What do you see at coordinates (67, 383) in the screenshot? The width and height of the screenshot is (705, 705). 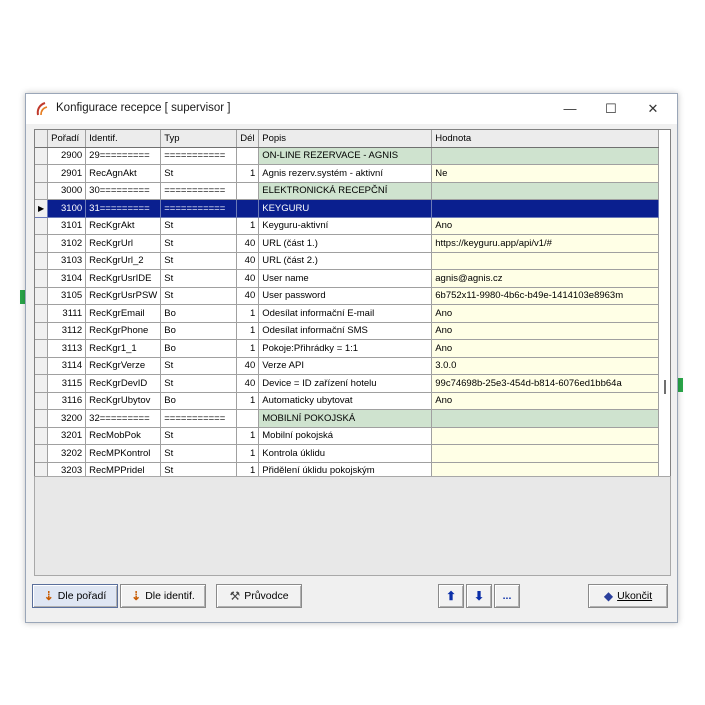 I see `cell-poradi: 3115` at bounding box center [67, 383].